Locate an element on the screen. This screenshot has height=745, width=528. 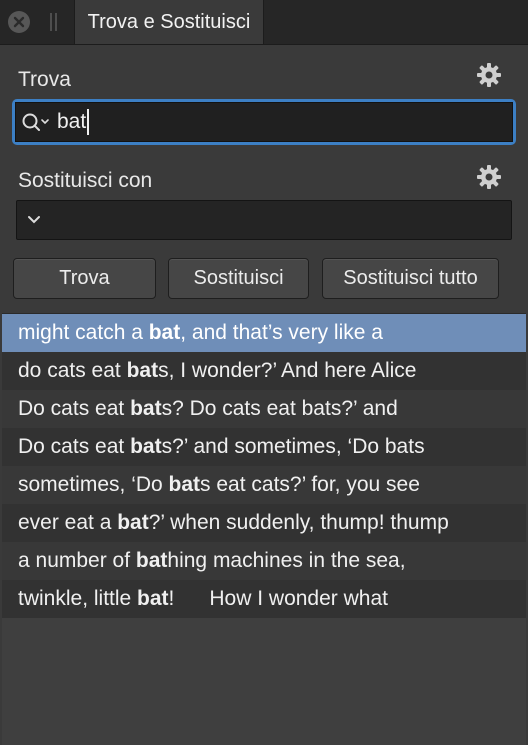
find-input: bat is located at coordinates (264, 122).